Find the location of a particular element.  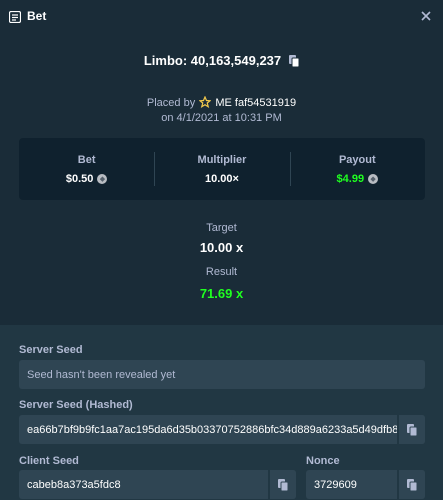

target-label: Target is located at coordinates (221, 228).